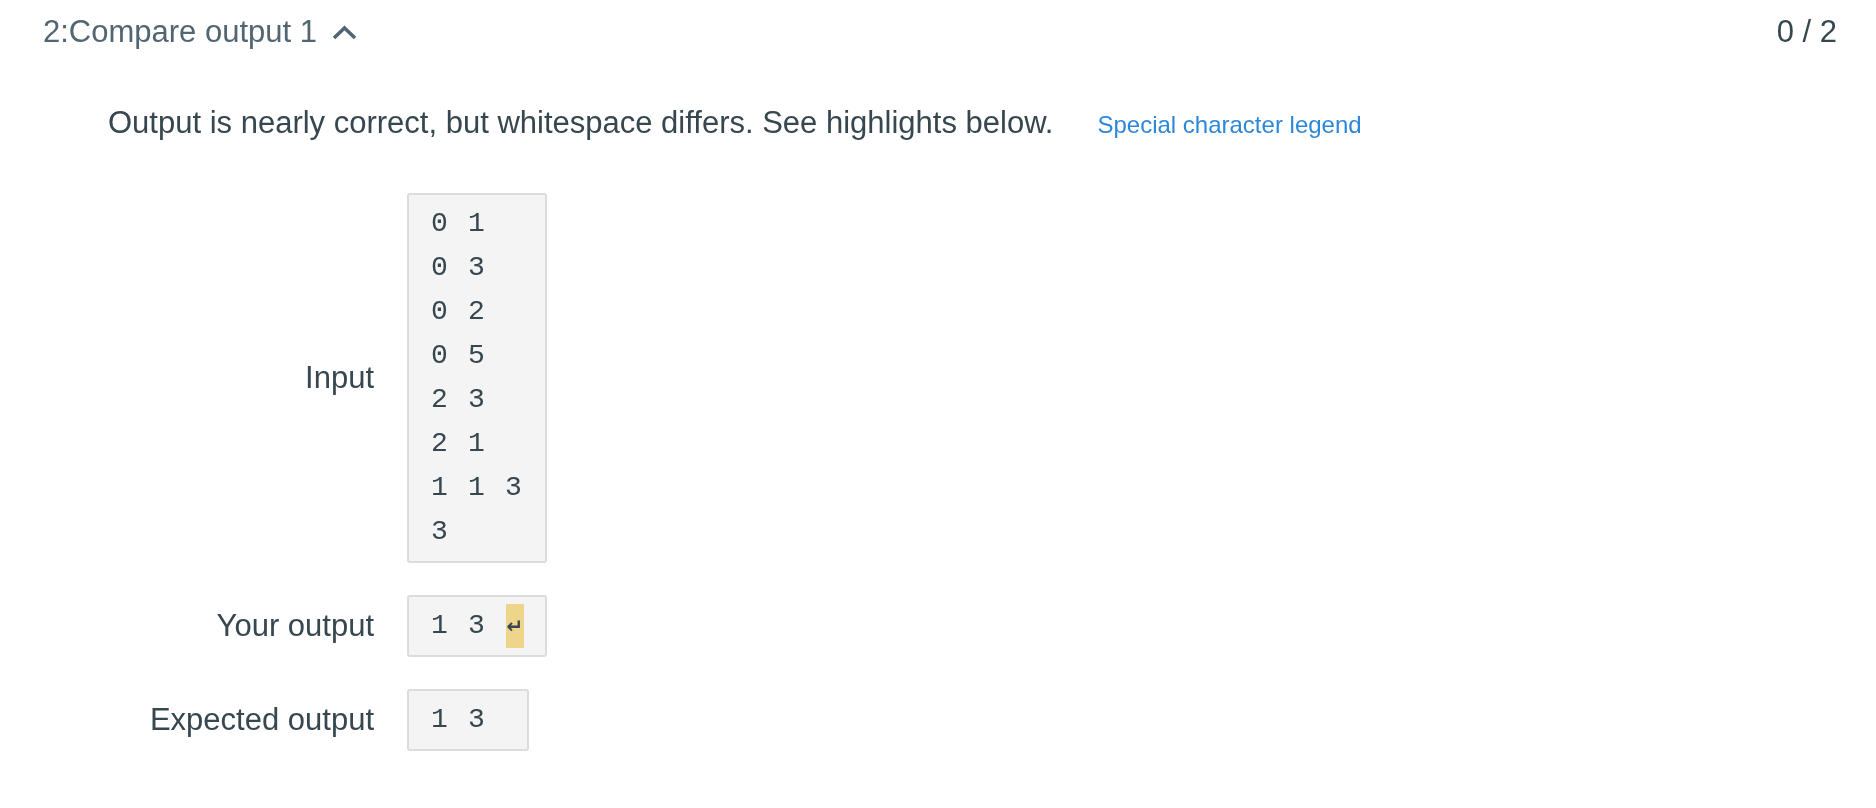 Image resolution: width=1876 pixels, height=808 pixels. Describe the element at coordinates (295, 626) in the screenshot. I see `row-label: Your output` at that location.